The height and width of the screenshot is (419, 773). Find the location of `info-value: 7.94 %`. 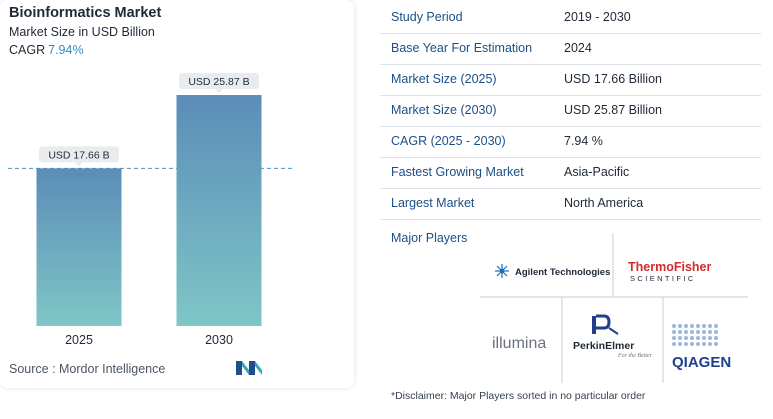

info-value: 7.94 % is located at coordinates (583, 141).